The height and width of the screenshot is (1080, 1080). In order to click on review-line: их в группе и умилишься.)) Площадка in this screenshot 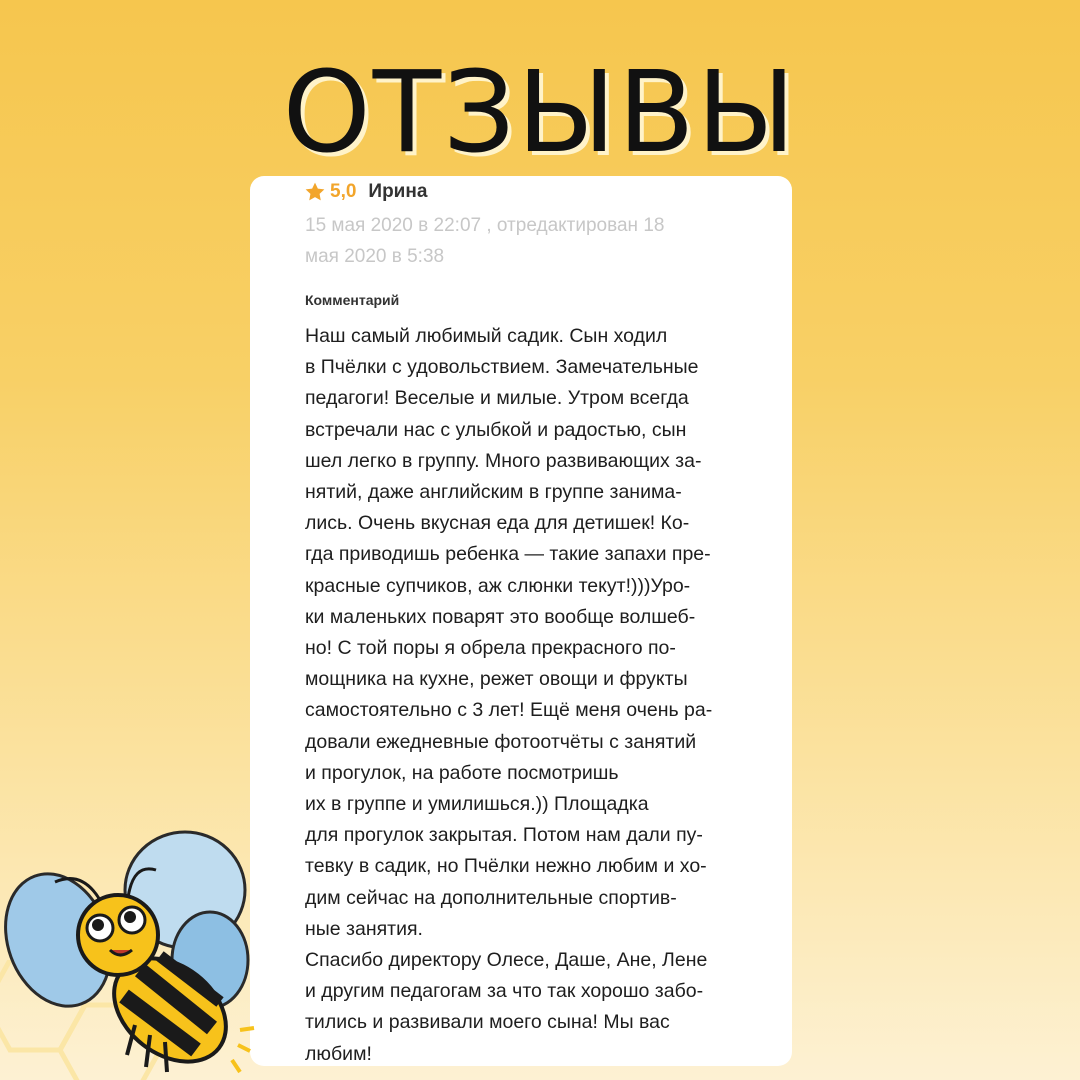, I will do `click(477, 804)`.